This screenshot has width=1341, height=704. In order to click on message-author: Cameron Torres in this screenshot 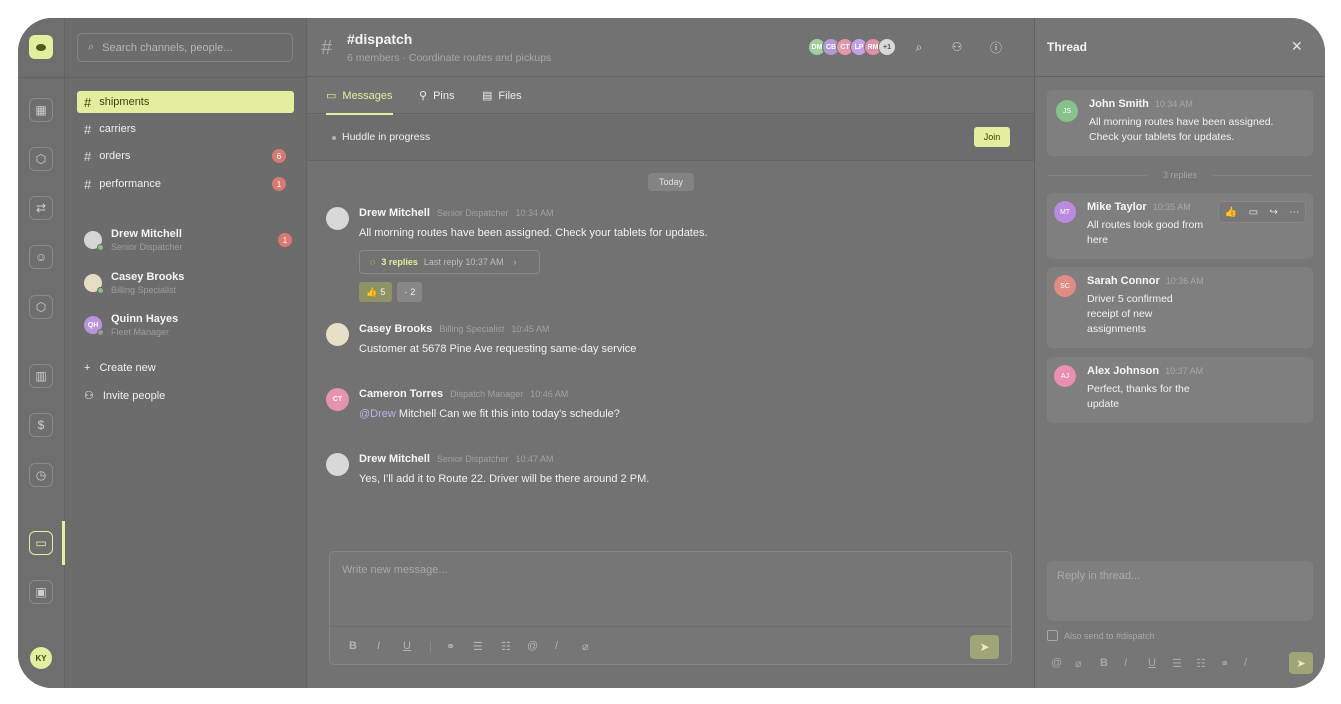, I will do `click(401, 394)`.